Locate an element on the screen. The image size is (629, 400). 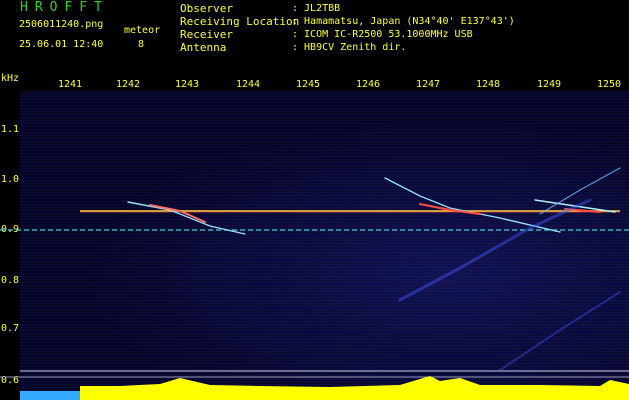
faint-diffuse-trace is located at coordinates (560, 331).